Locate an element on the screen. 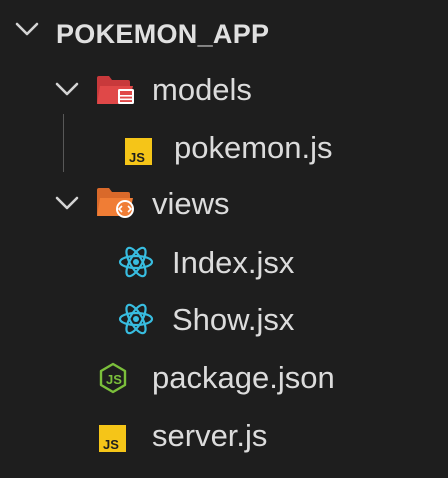 The image size is (448, 478). folder-open-views-icon is located at coordinates (115, 203).